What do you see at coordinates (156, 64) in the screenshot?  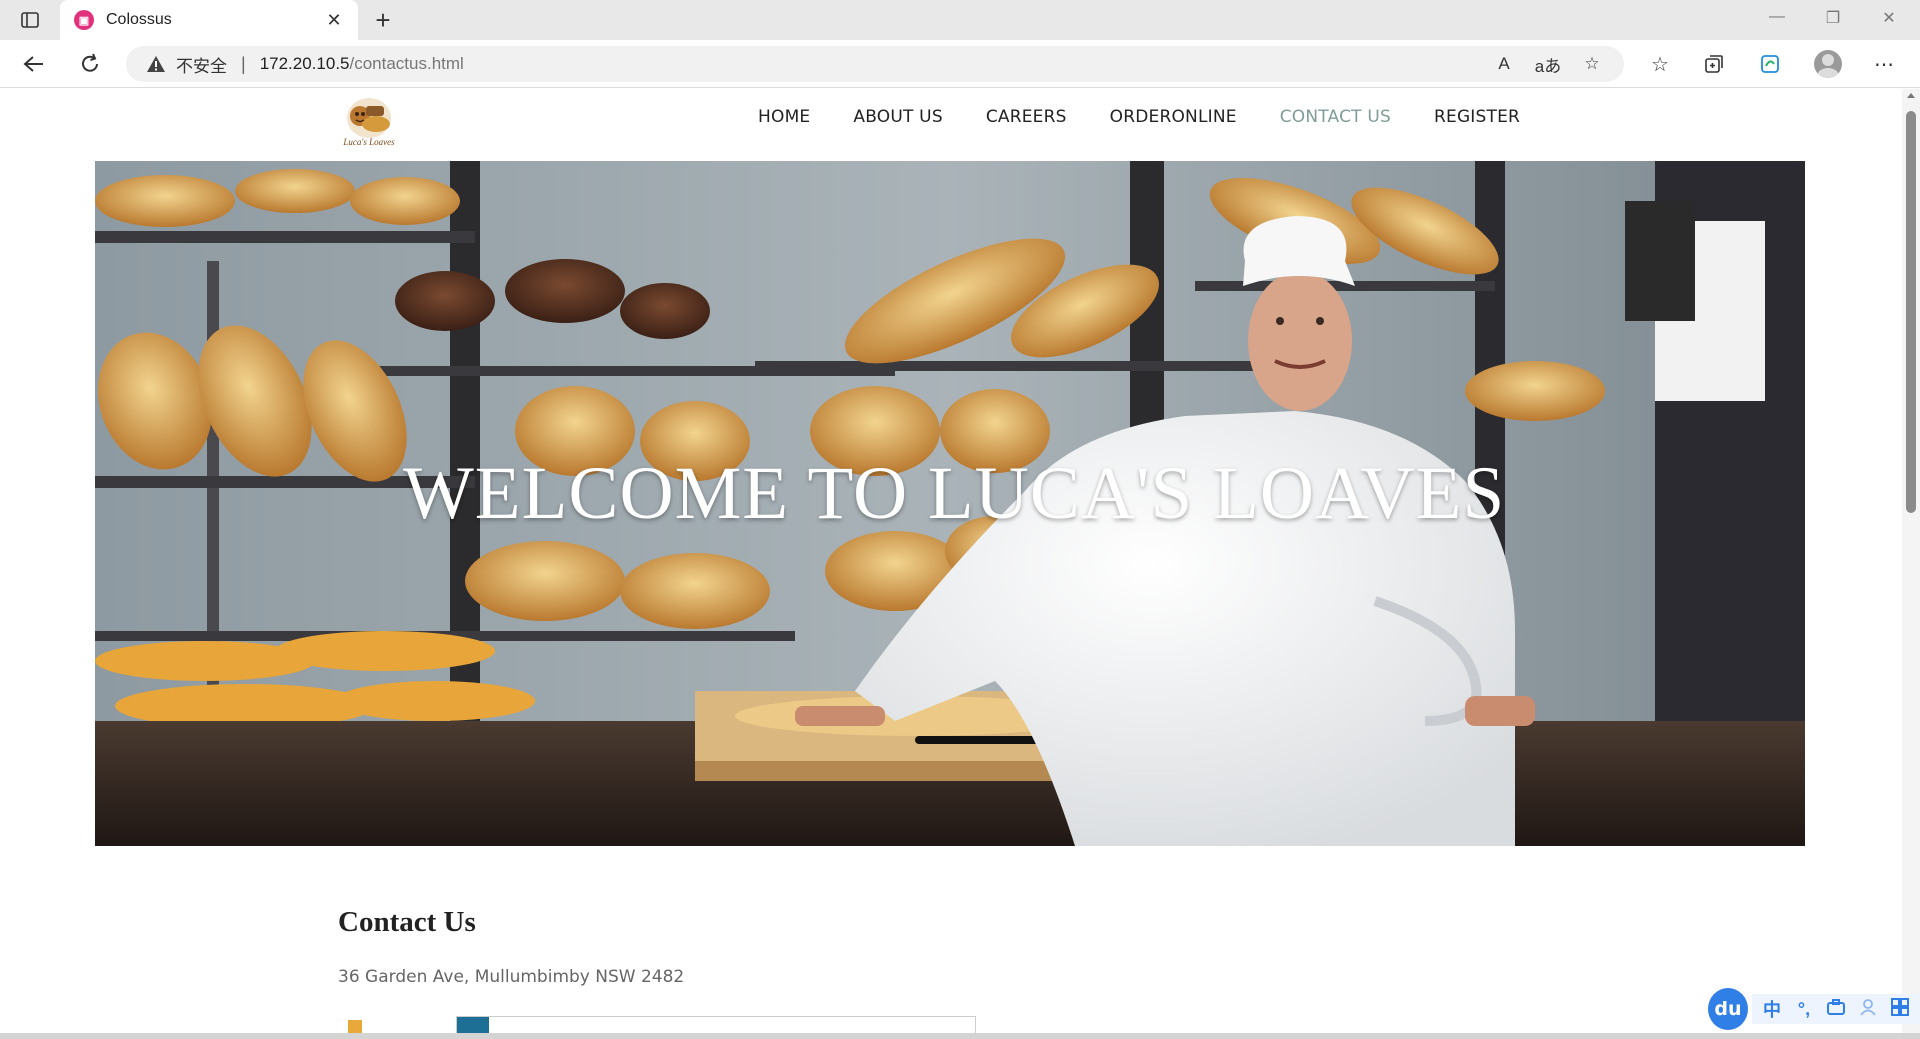 I see `warning-icon` at bounding box center [156, 64].